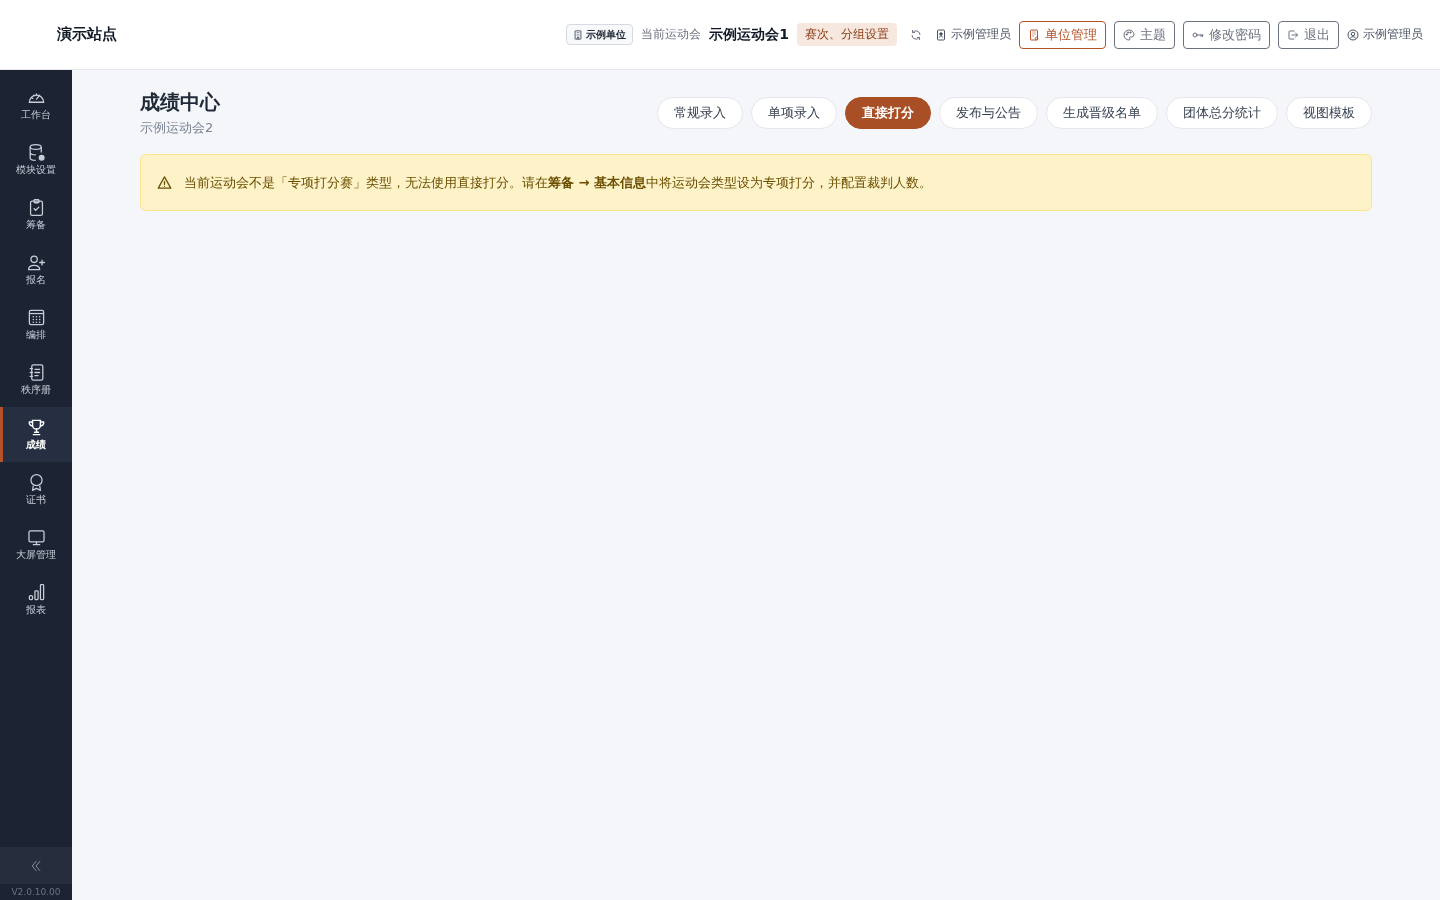 The width and height of the screenshot is (1440, 900). What do you see at coordinates (36, 489) in the screenshot?
I see `sidebar-item: 证书` at bounding box center [36, 489].